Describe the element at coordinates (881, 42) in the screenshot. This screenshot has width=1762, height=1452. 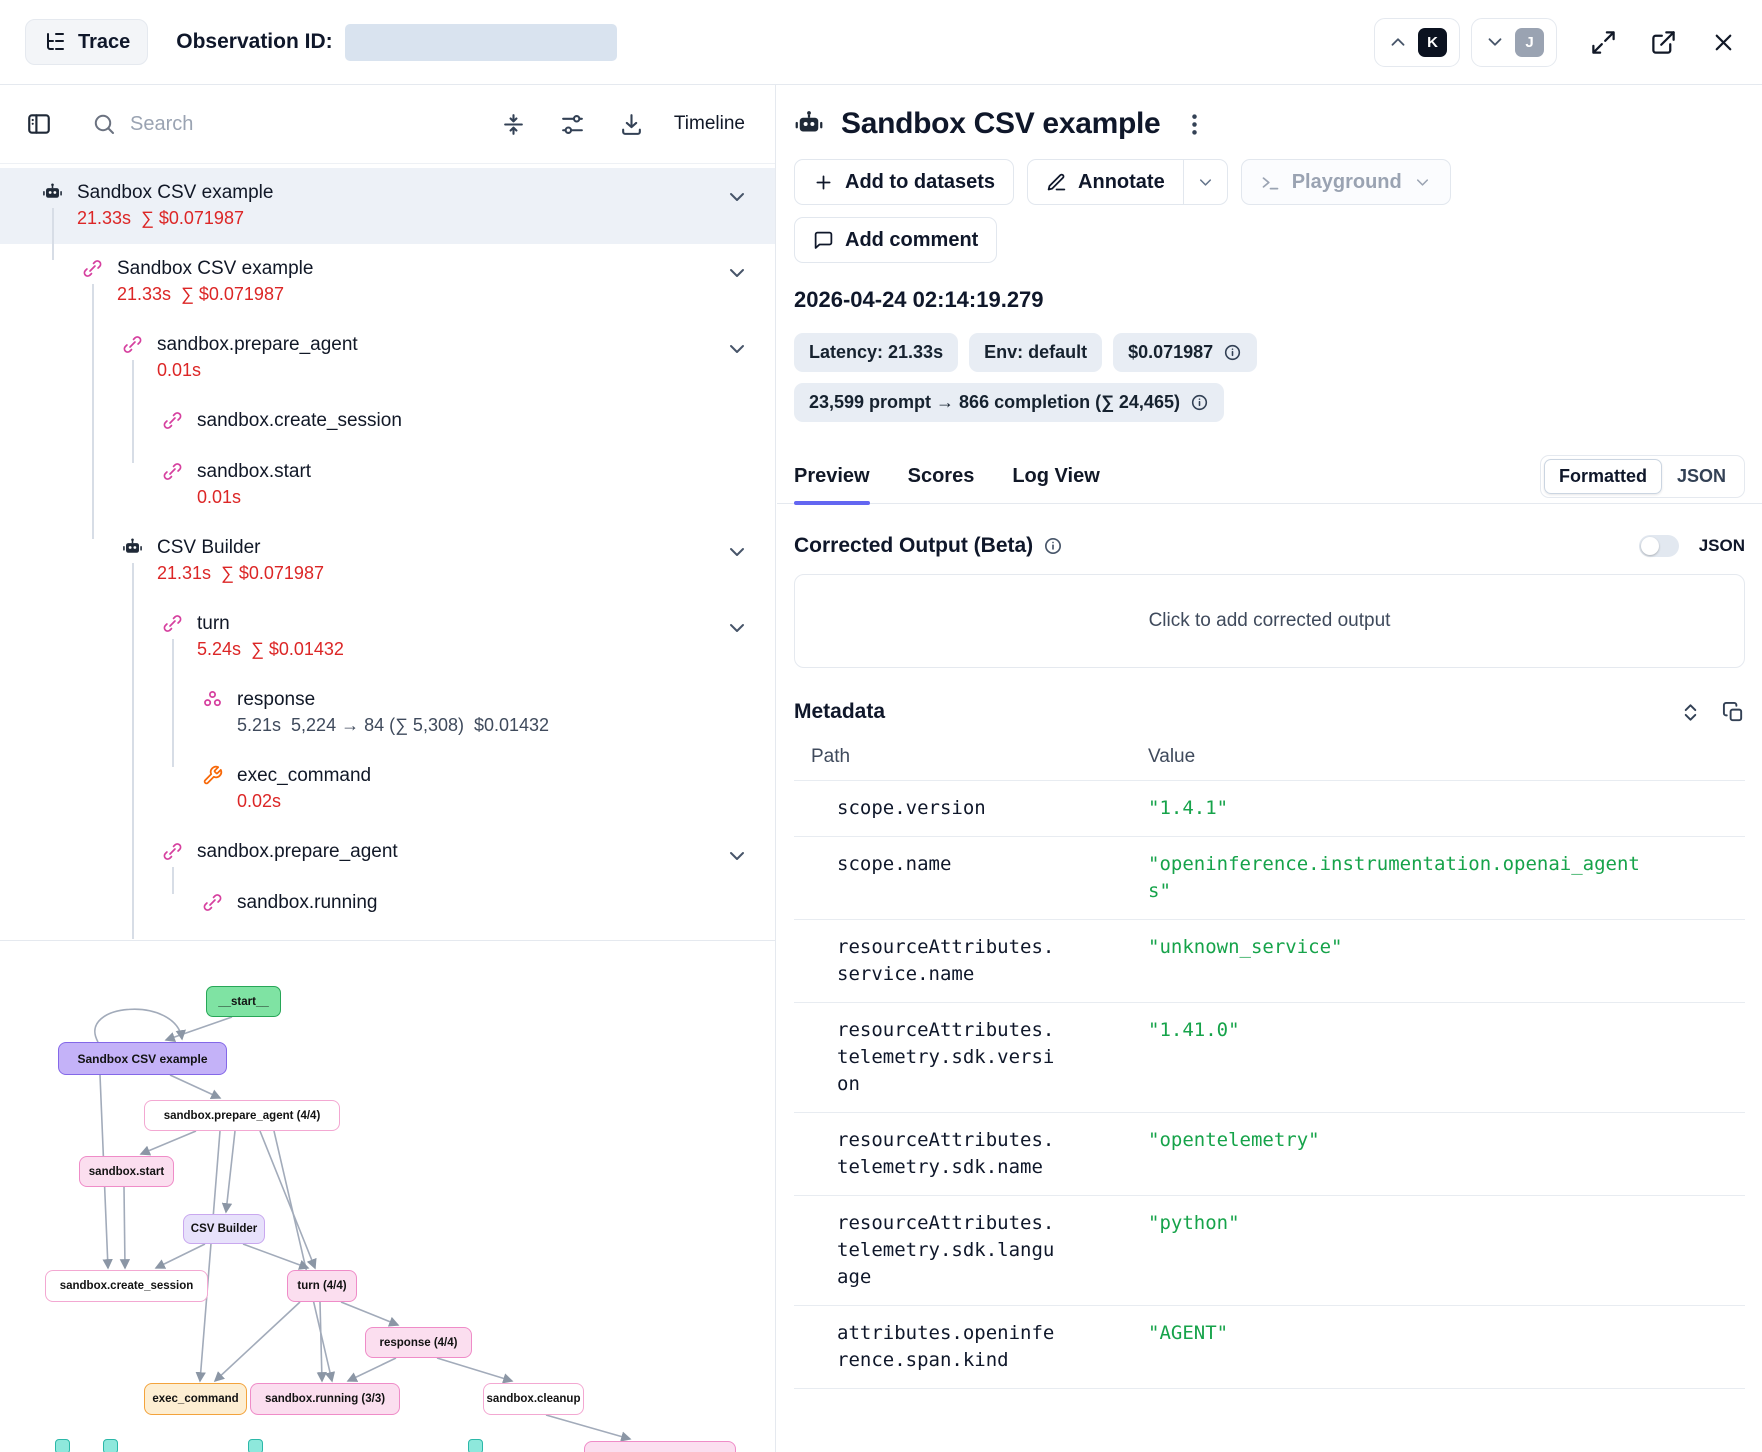
I see `topbar: Trace Observation ID: K J` at that location.